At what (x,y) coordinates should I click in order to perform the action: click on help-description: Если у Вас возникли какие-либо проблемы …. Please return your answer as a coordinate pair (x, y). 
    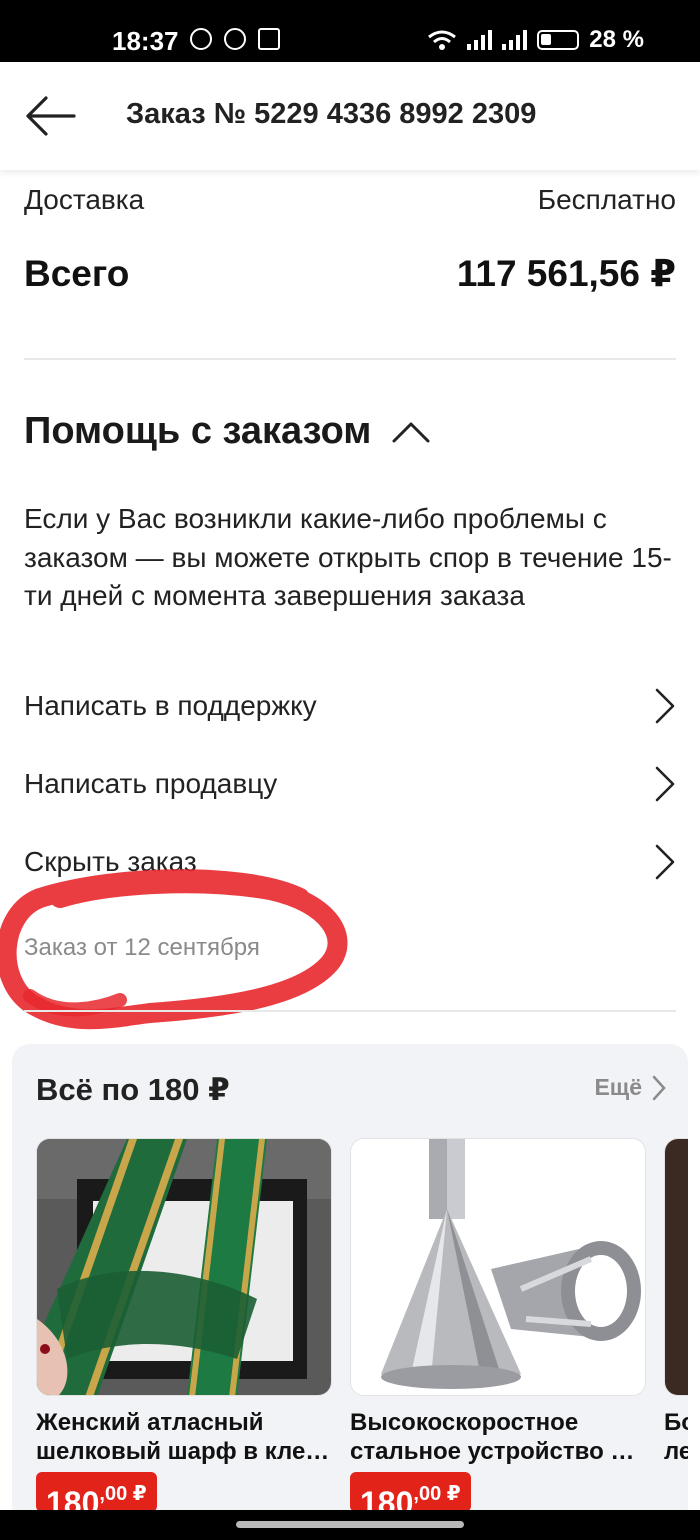
    Looking at the image, I should click on (348, 557).